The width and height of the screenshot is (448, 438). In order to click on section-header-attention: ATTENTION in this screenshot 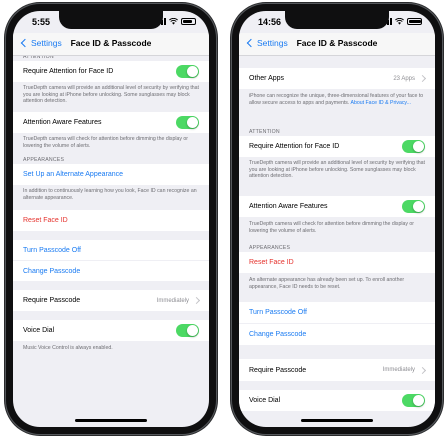, I will do `click(264, 132)`.